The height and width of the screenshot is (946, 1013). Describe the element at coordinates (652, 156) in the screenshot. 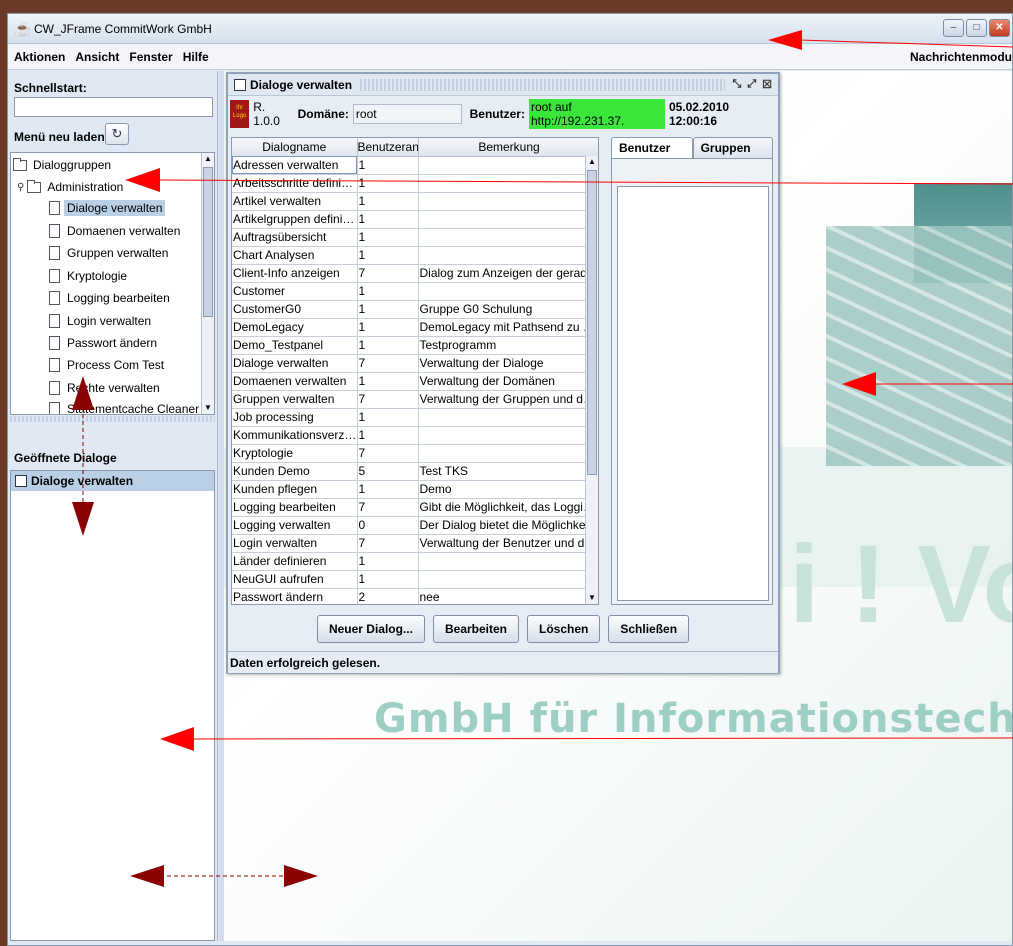

I see `tab-benutzer-von: Benutzer von` at that location.